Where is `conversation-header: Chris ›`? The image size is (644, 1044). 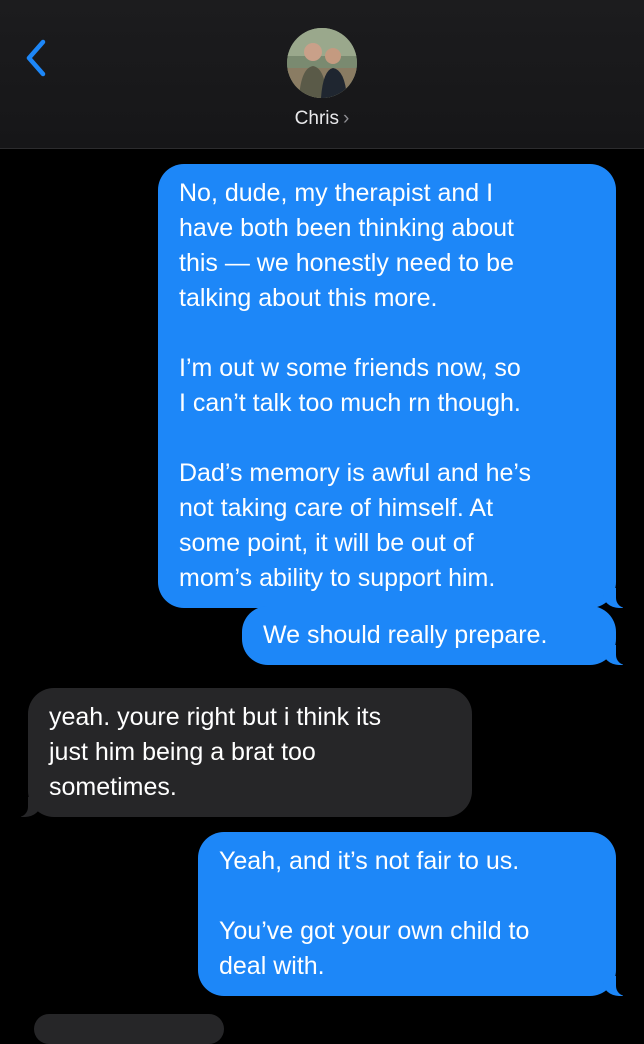 conversation-header: Chris › is located at coordinates (322, 74).